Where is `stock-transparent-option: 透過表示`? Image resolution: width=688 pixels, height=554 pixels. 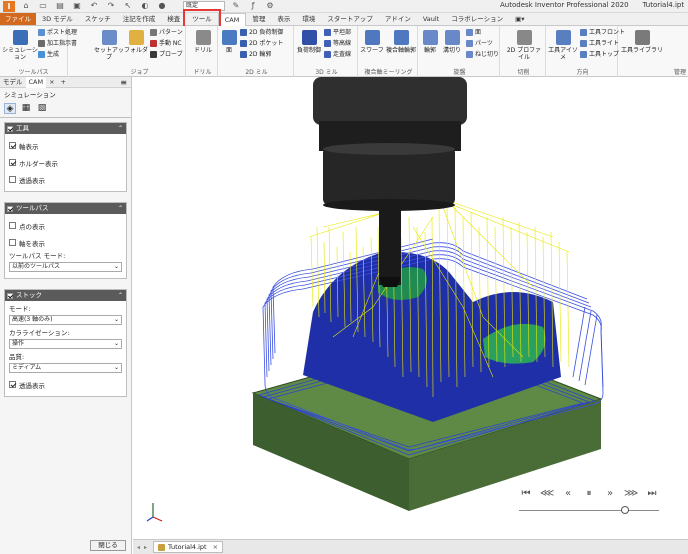 stock-transparent-option: 透過表示 is located at coordinates (65, 384).